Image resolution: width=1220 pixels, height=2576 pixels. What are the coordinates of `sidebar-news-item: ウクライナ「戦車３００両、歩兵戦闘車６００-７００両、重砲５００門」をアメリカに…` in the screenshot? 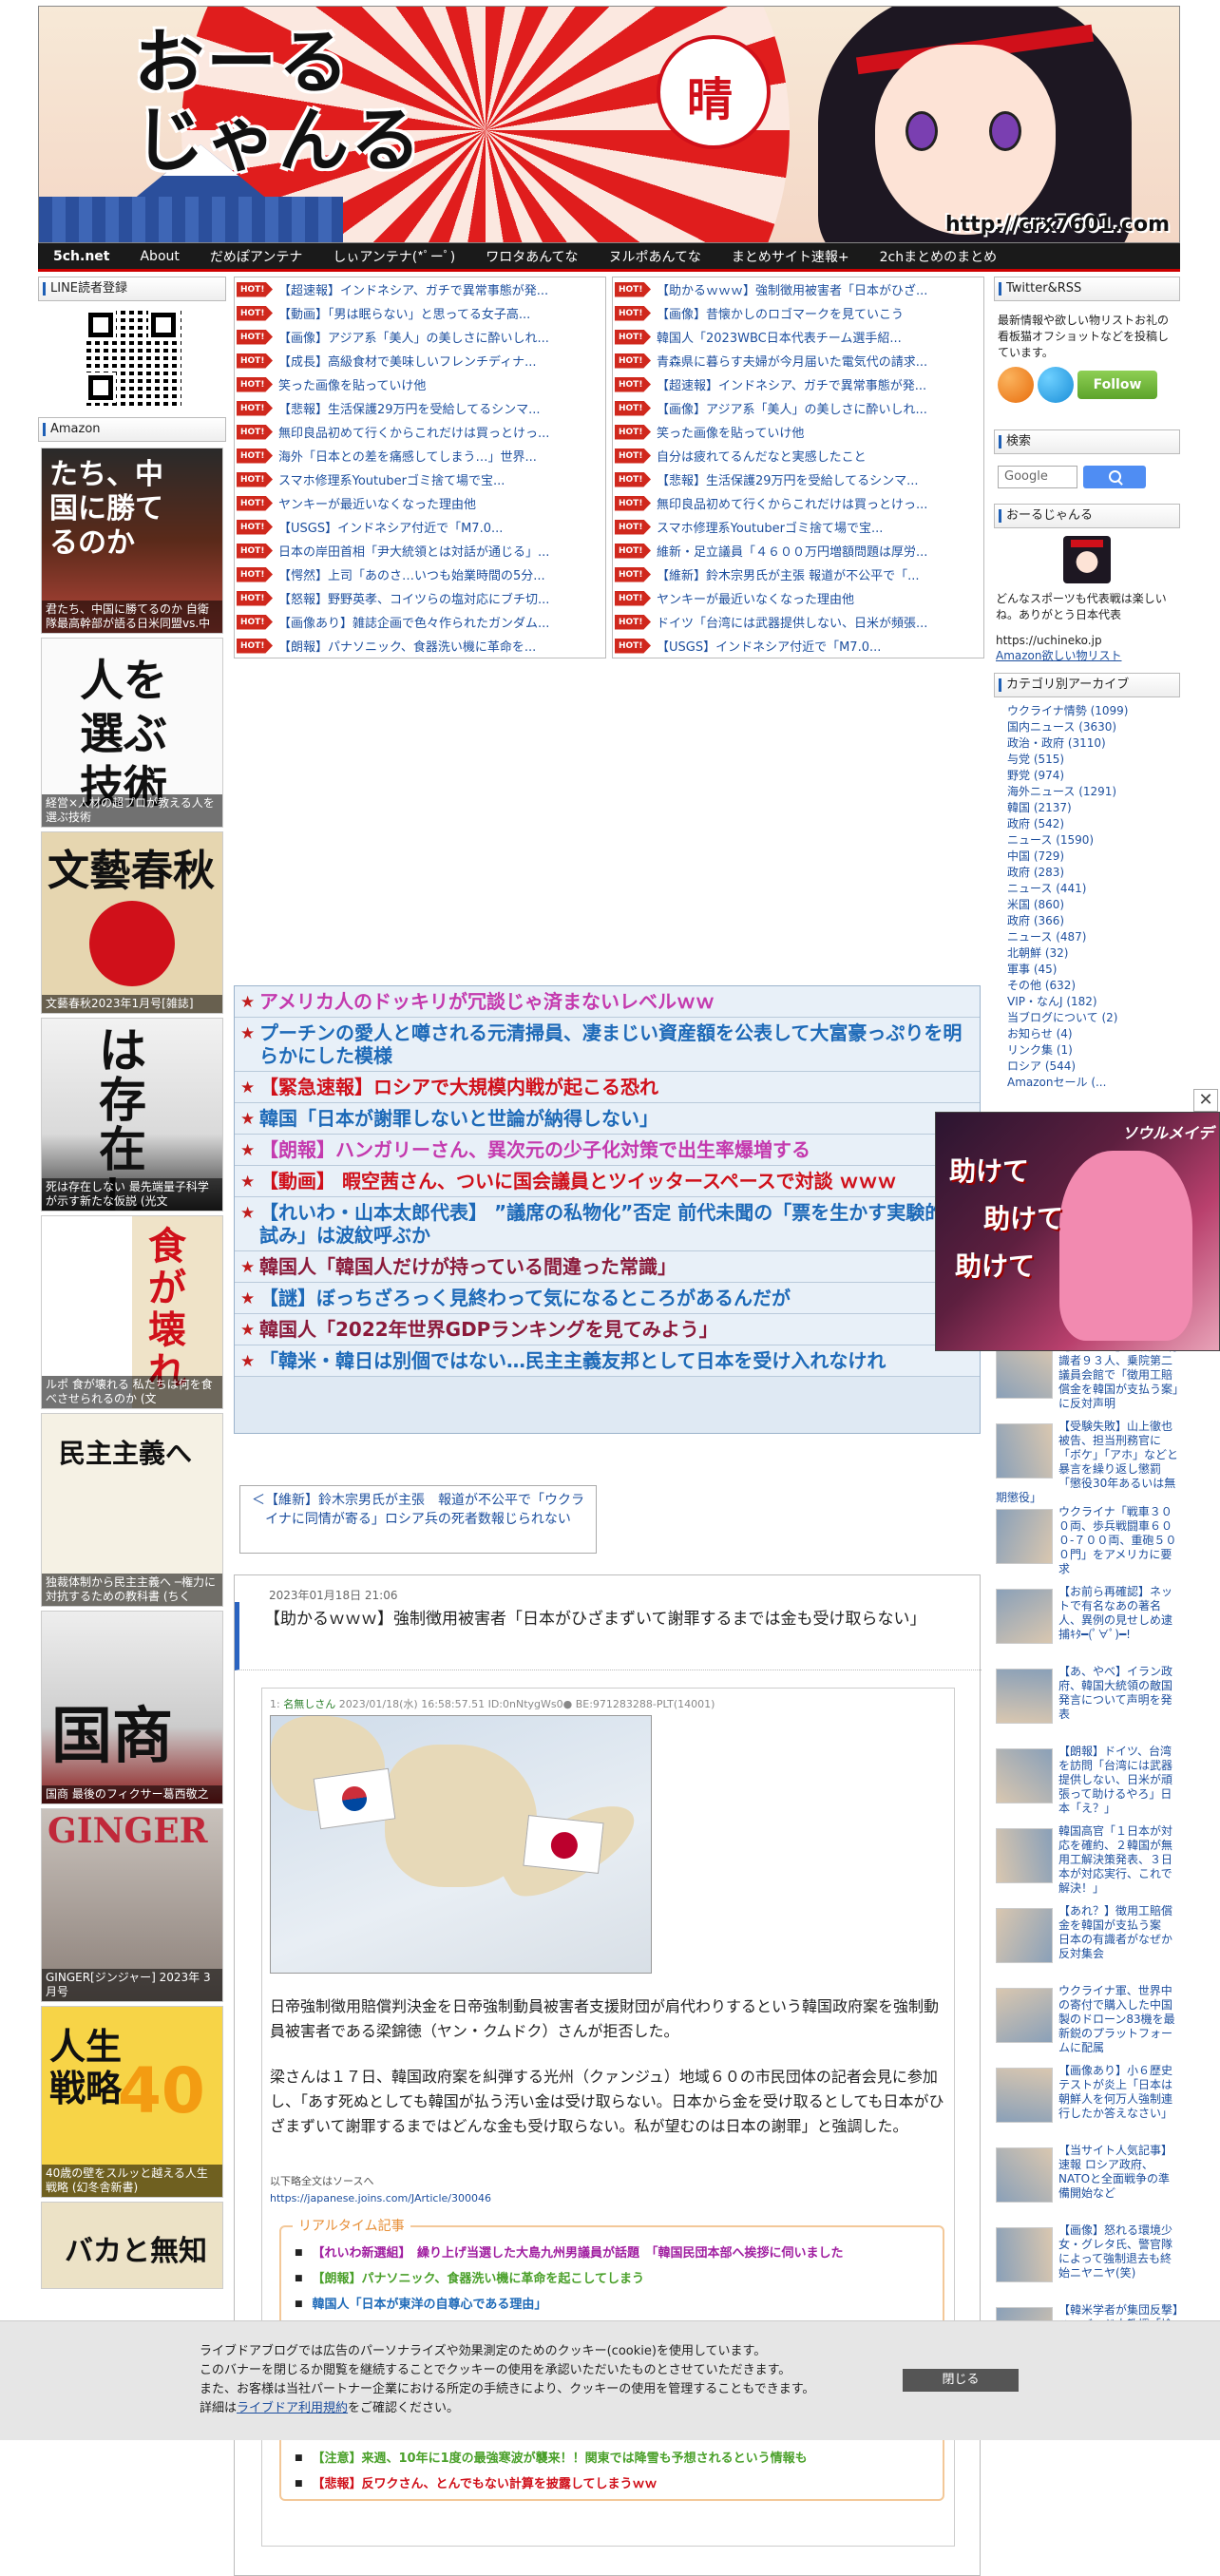 It's located at (1087, 1545).